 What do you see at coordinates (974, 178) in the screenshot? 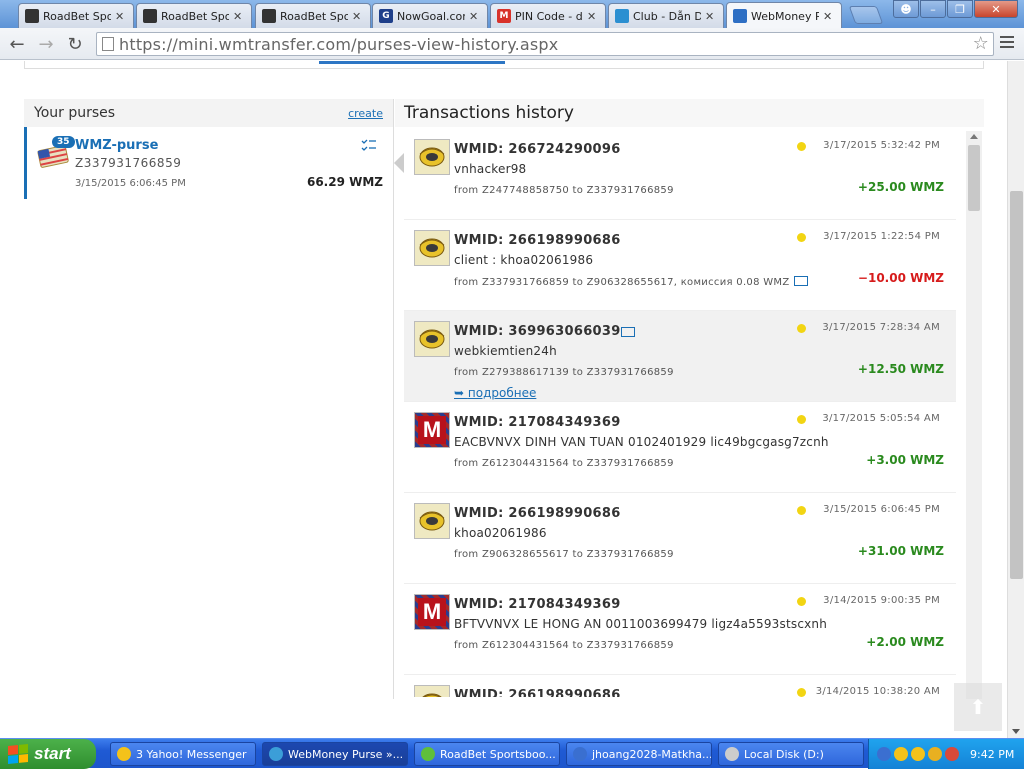
I see `history-scroll-thumb` at bounding box center [974, 178].